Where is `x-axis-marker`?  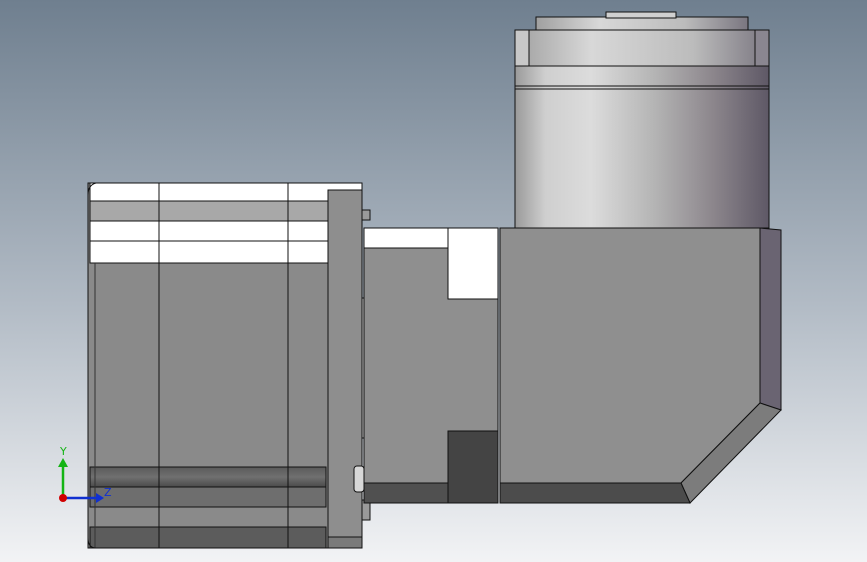
x-axis-marker is located at coordinates (63, 498).